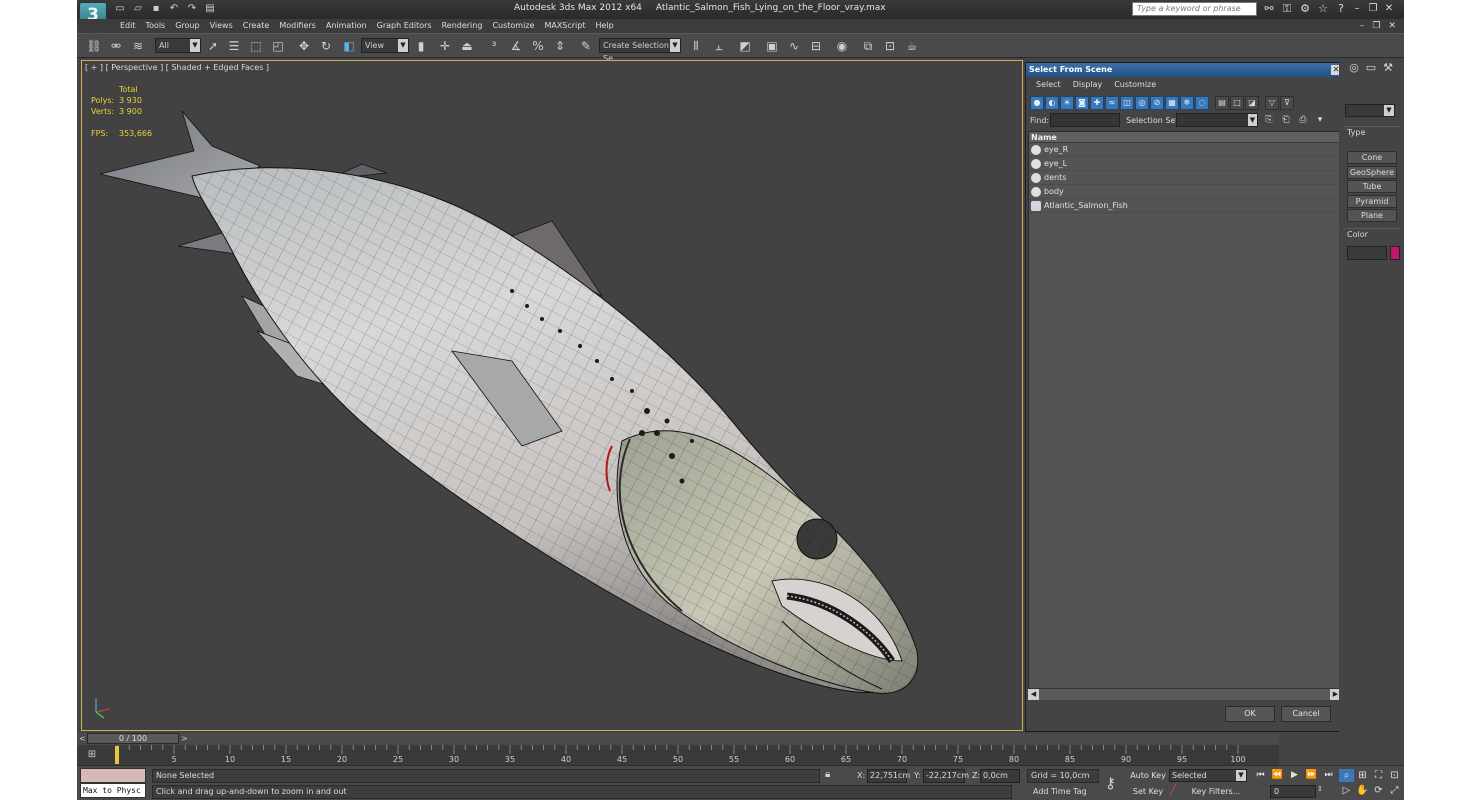 This screenshot has width=1480, height=800. I want to click on selection-lock-icon: 🔒︎, so click(827, 774).